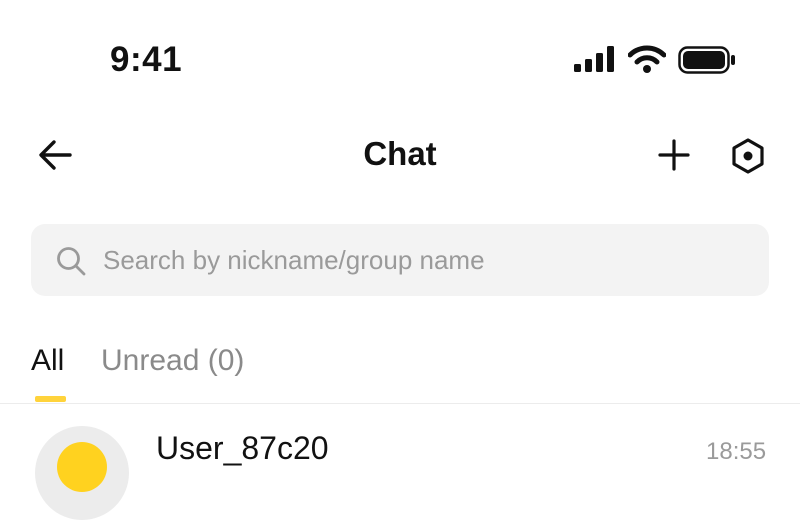 This screenshot has height=524, width=800. Describe the element at coordinates (242, 448) in the screenshot. I see `chat-name: User_87c20` at that location.